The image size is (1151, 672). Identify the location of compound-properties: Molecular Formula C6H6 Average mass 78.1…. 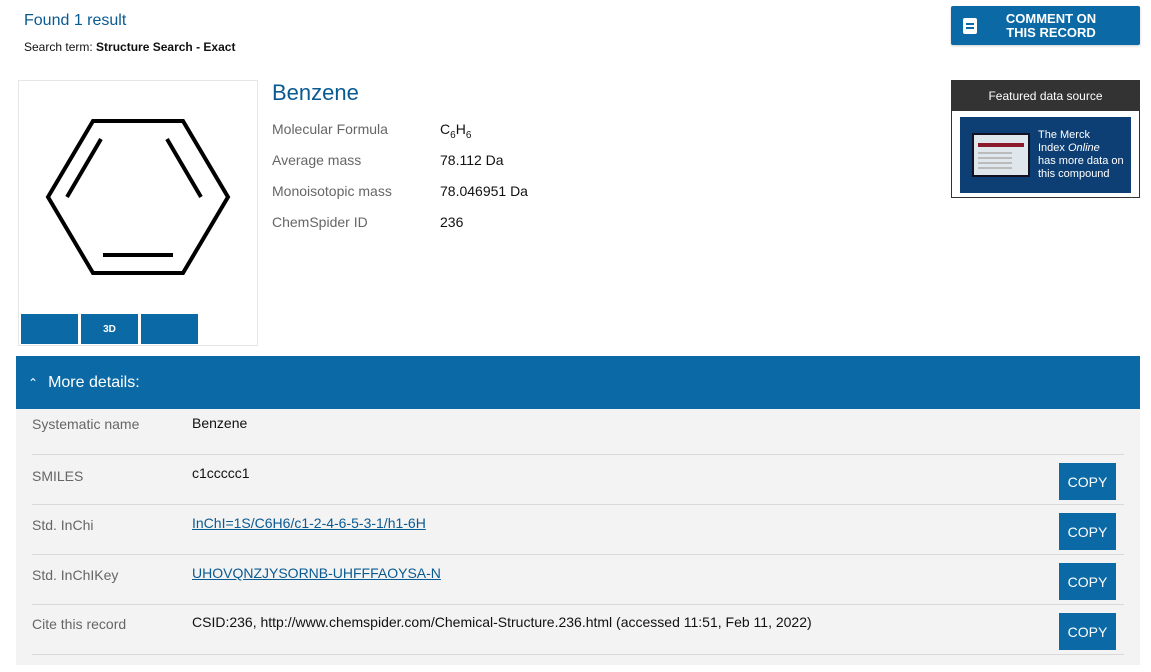
(400, 183).